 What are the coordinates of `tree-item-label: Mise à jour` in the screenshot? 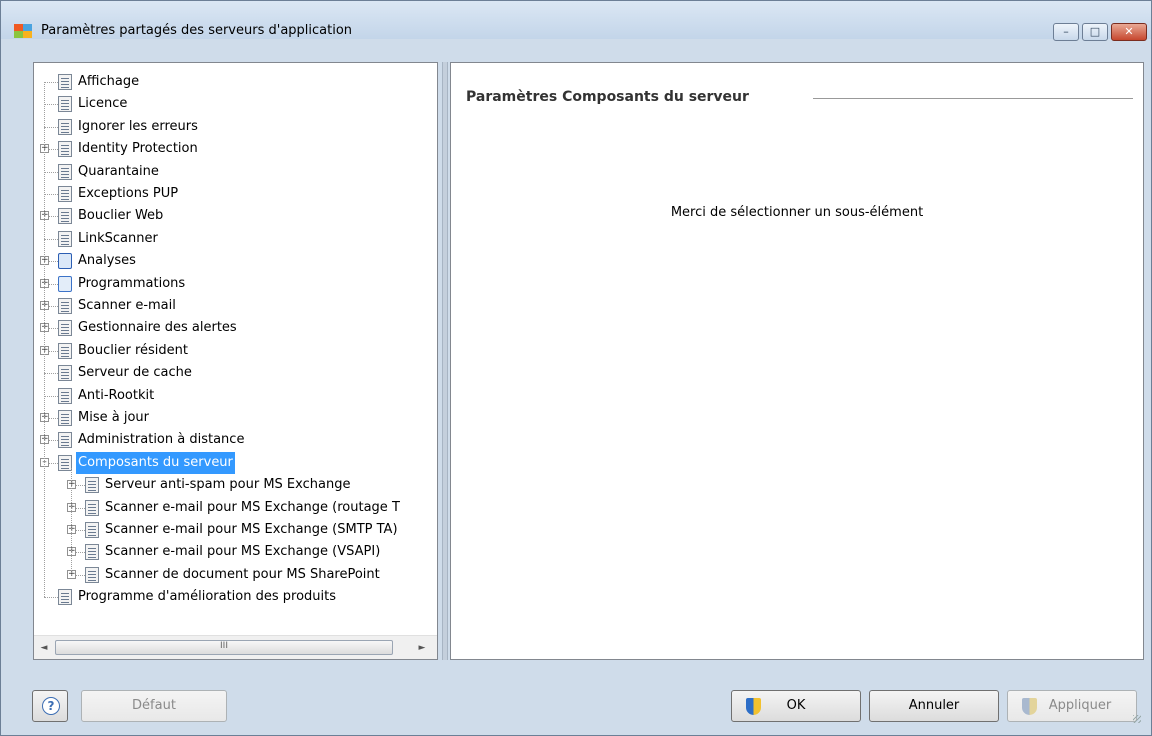 It's located at (113, 417).